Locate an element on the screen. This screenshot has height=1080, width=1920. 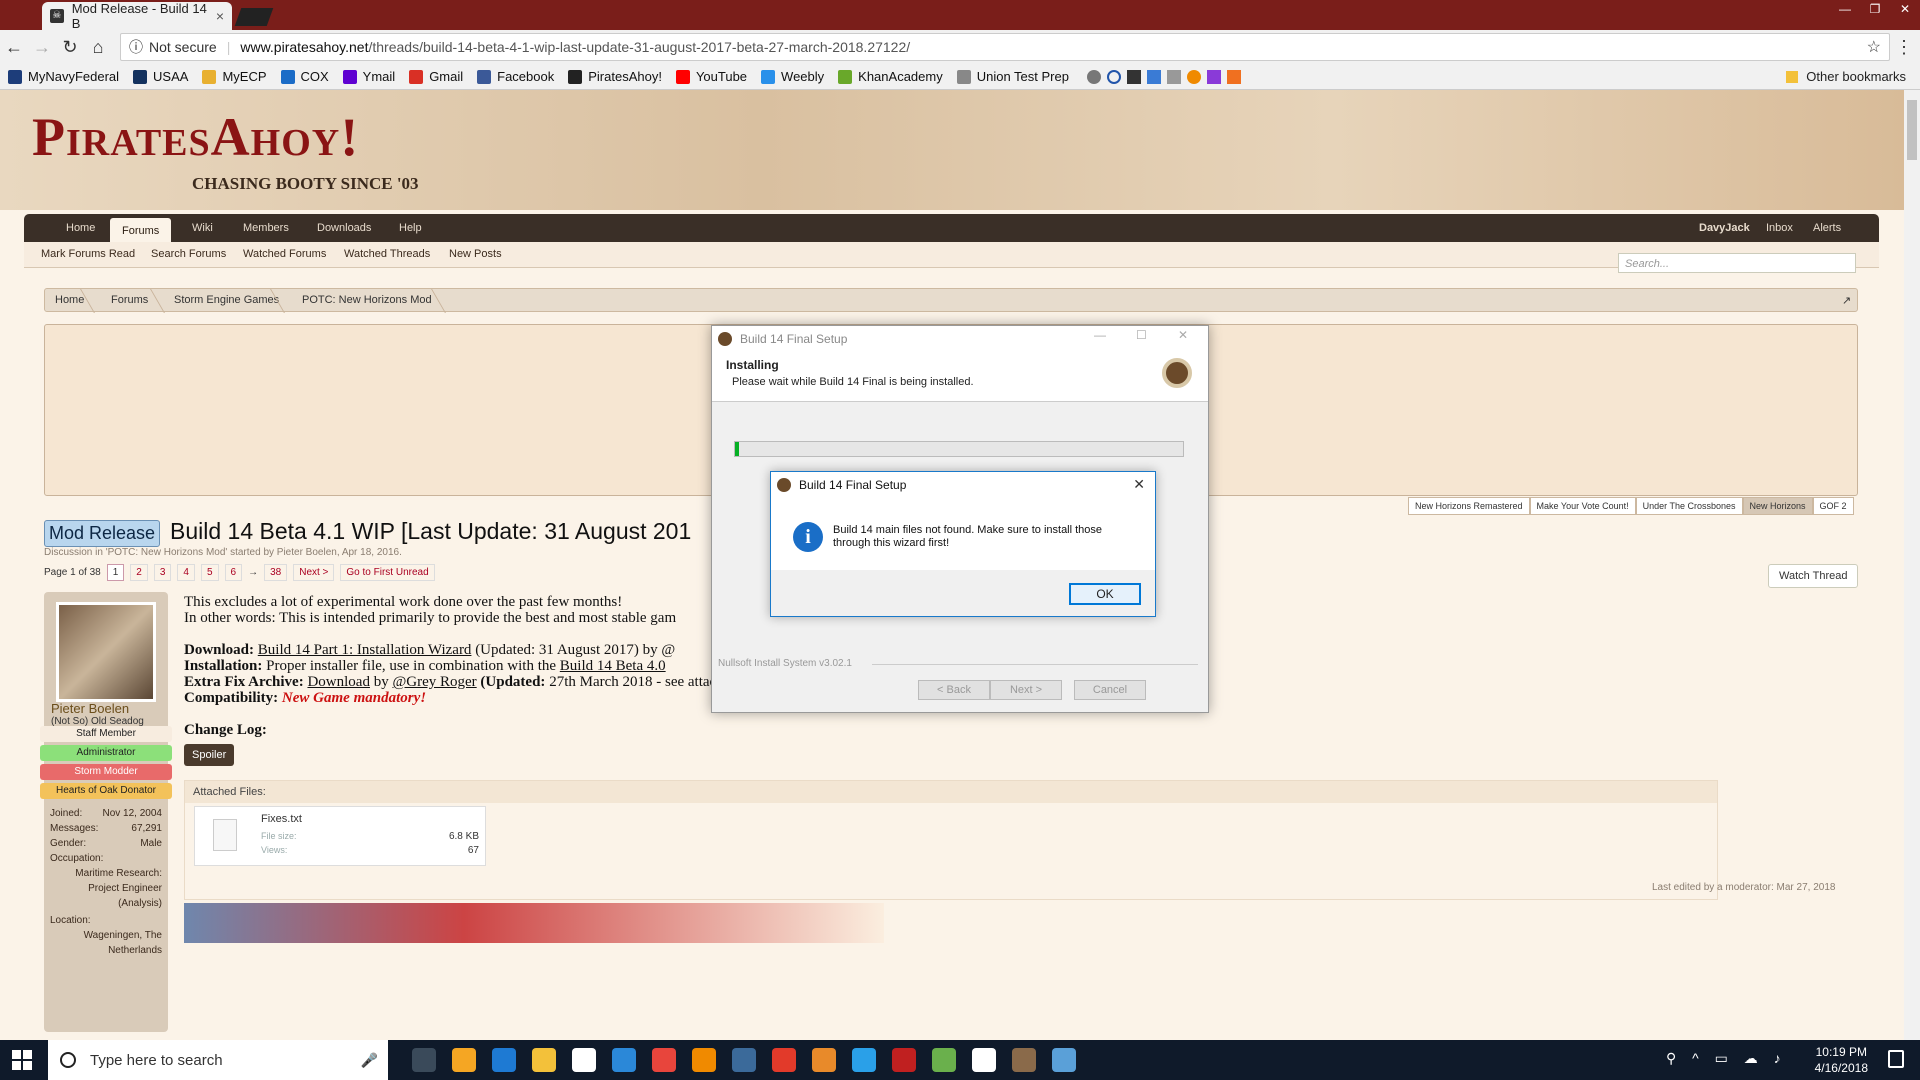
subnav-new-posts: New Posts is located at coordinates (475, 254).